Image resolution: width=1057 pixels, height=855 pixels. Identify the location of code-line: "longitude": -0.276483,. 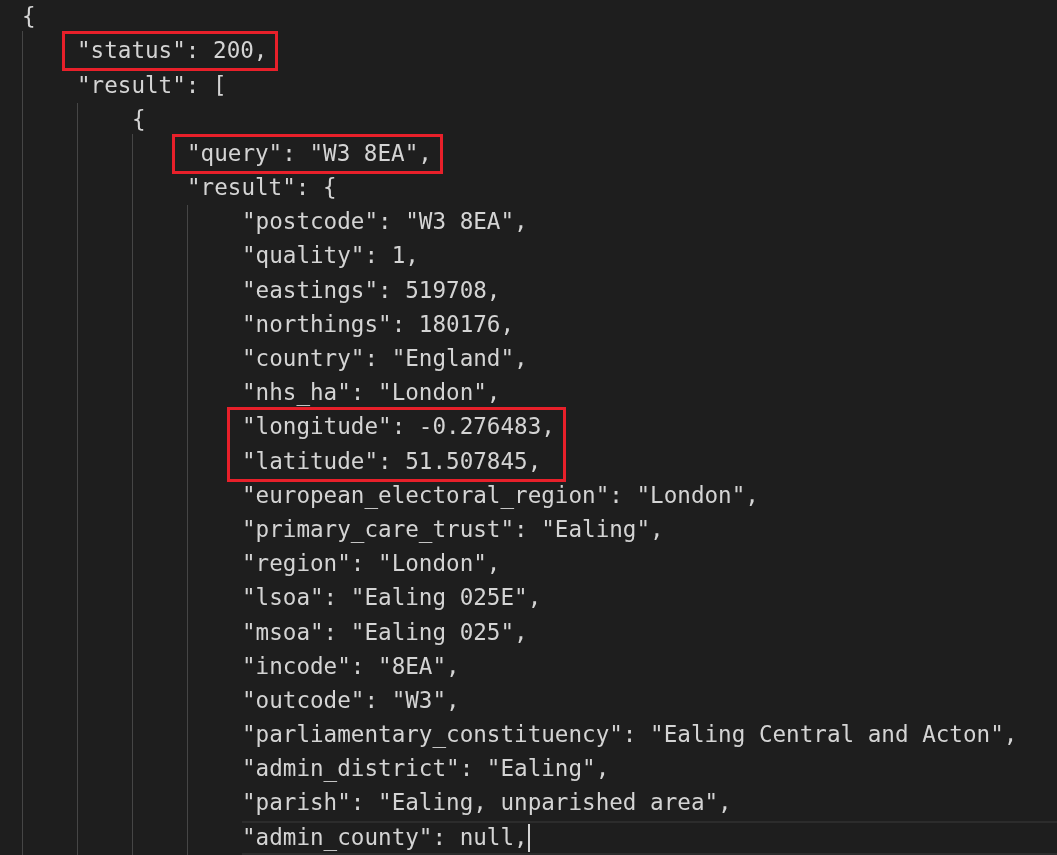
(398, 427).